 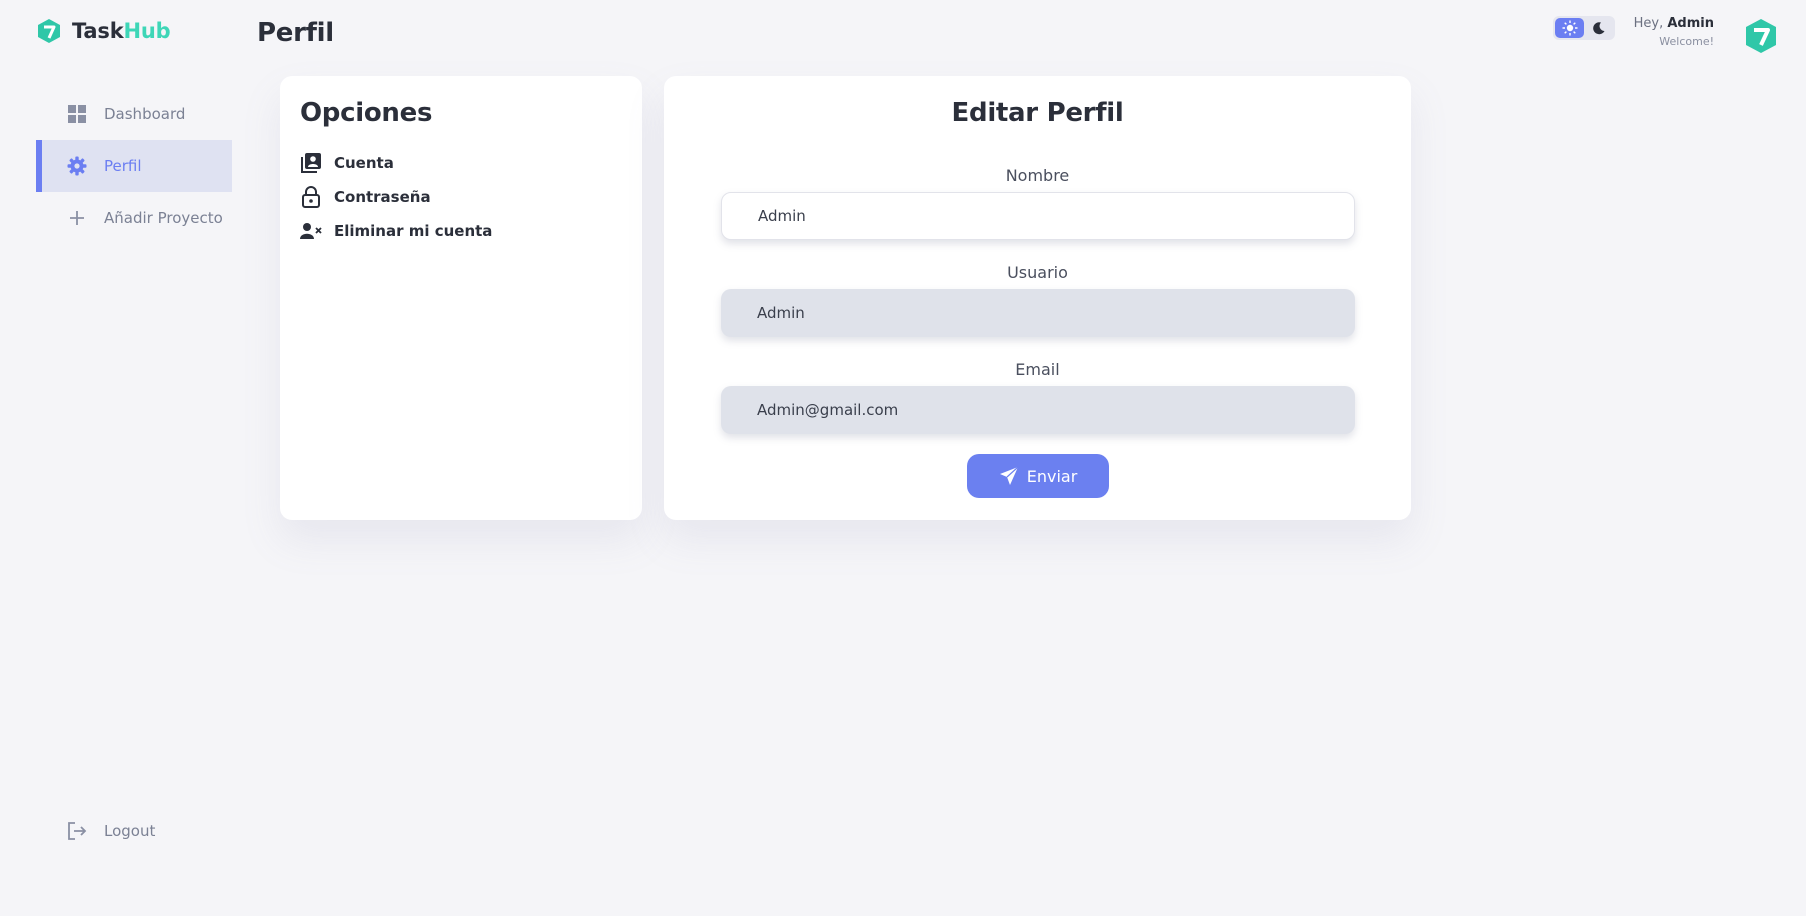 I want to click on sidebar-item-dashboard: Dashboard, so click(x=134, y=114).